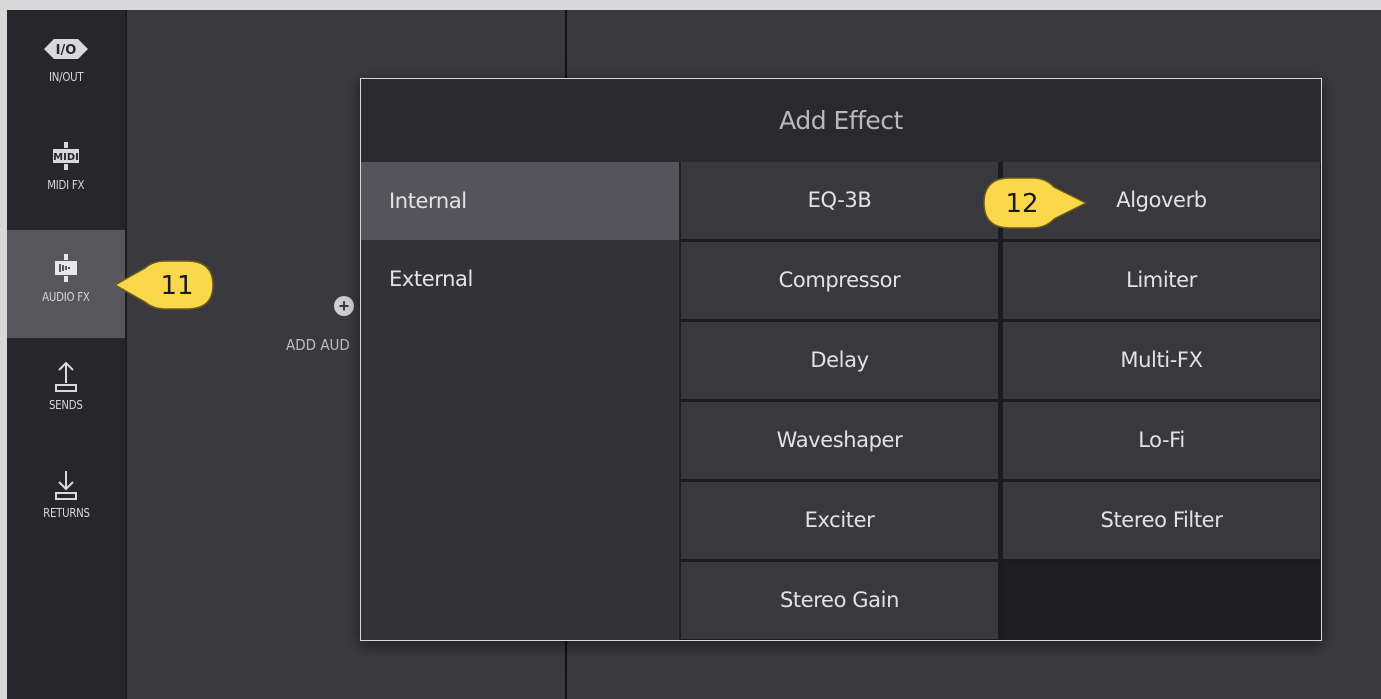  Describe the element at coordinates (839, 440) in the screenshot. I see `effect-waveshaper: Waveshaper` at that location.